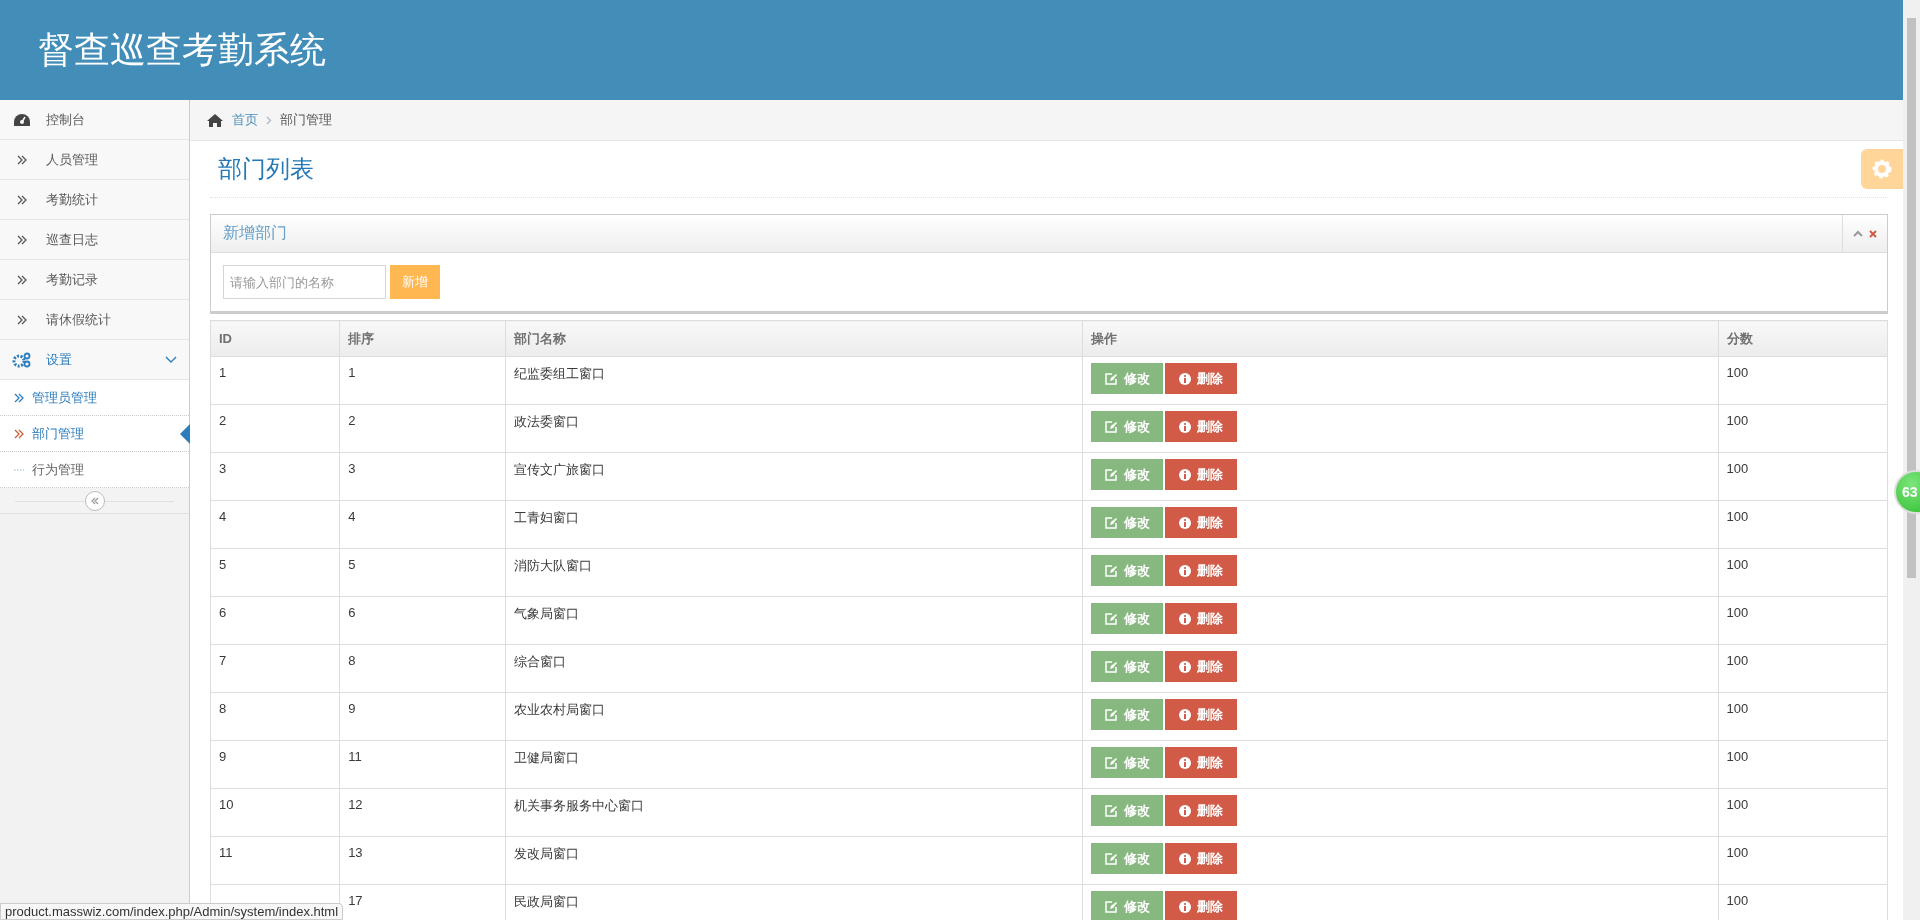  What do you see at coordinates (794, 812) in the screenshot?
I see `table-cell: 机关事务服务中心窗口` at bounding box center [794, 812].